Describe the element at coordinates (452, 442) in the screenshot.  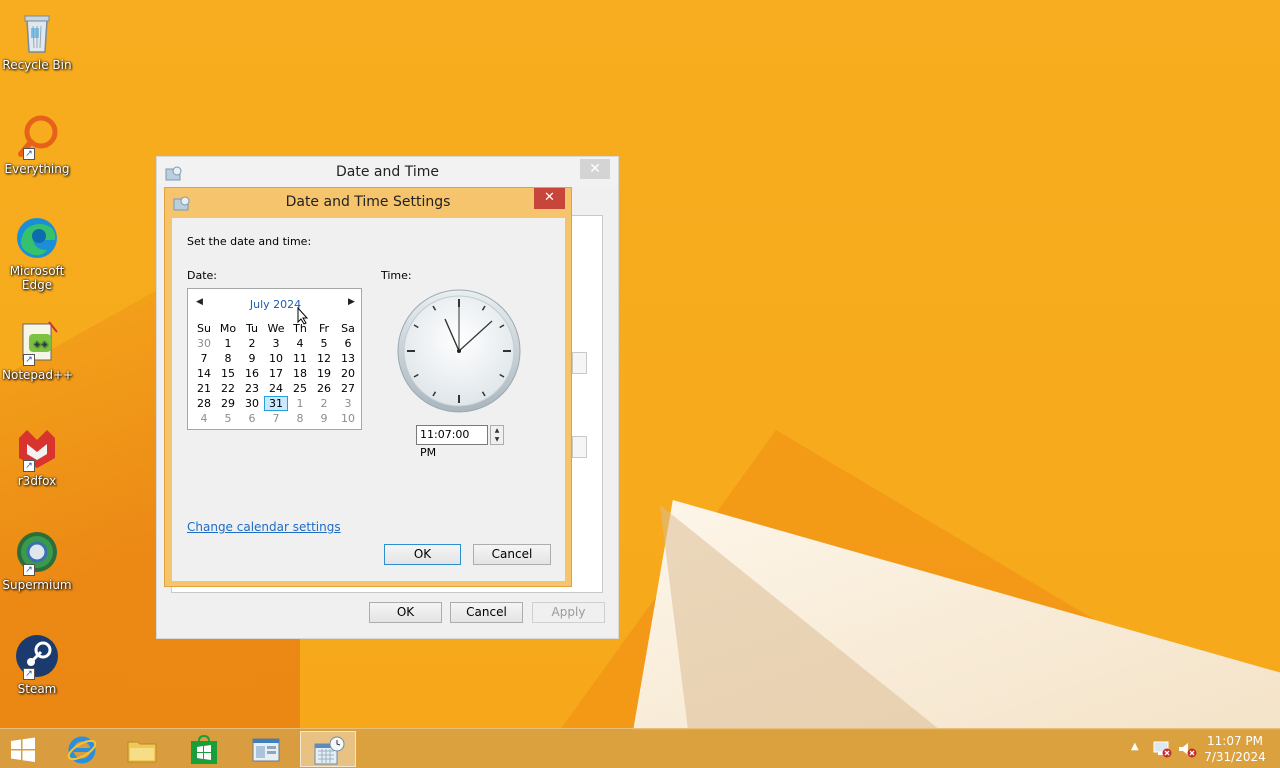
I see `time-input: 11:07:00 PM` at that location.